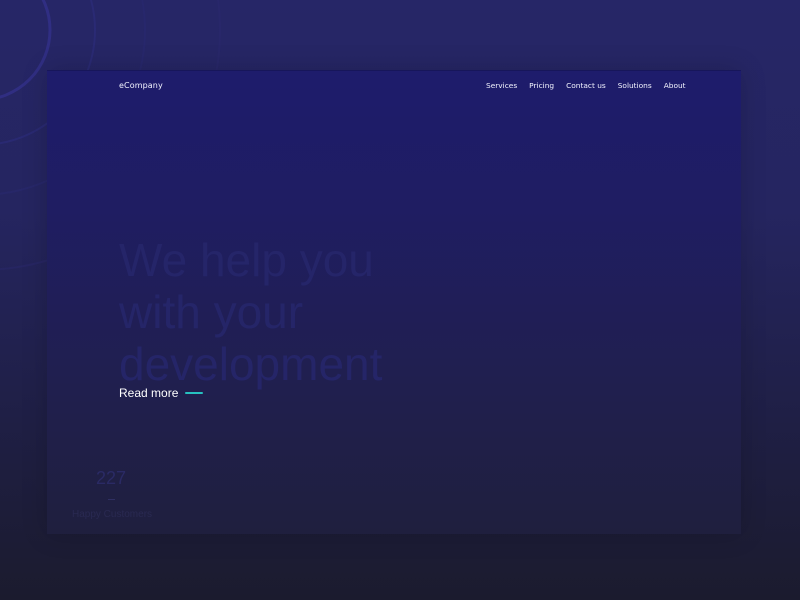 The width and height of the screenshot is (800, 600). I want to click on hero-title: We help you with your development, so click(284, 312).